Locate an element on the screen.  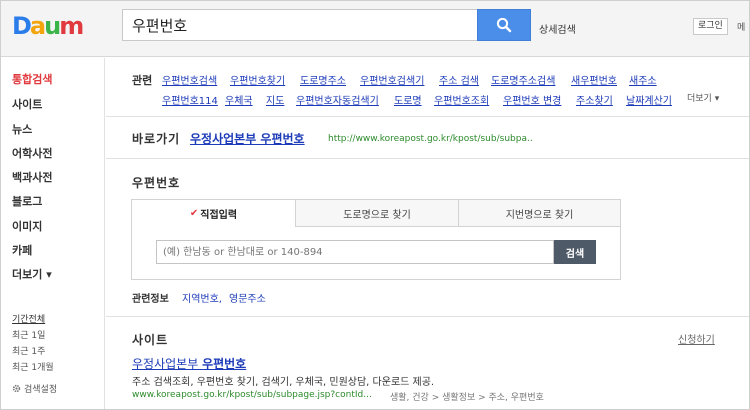
related-link: 우편번호검색 is located at coordinates (189, 79).